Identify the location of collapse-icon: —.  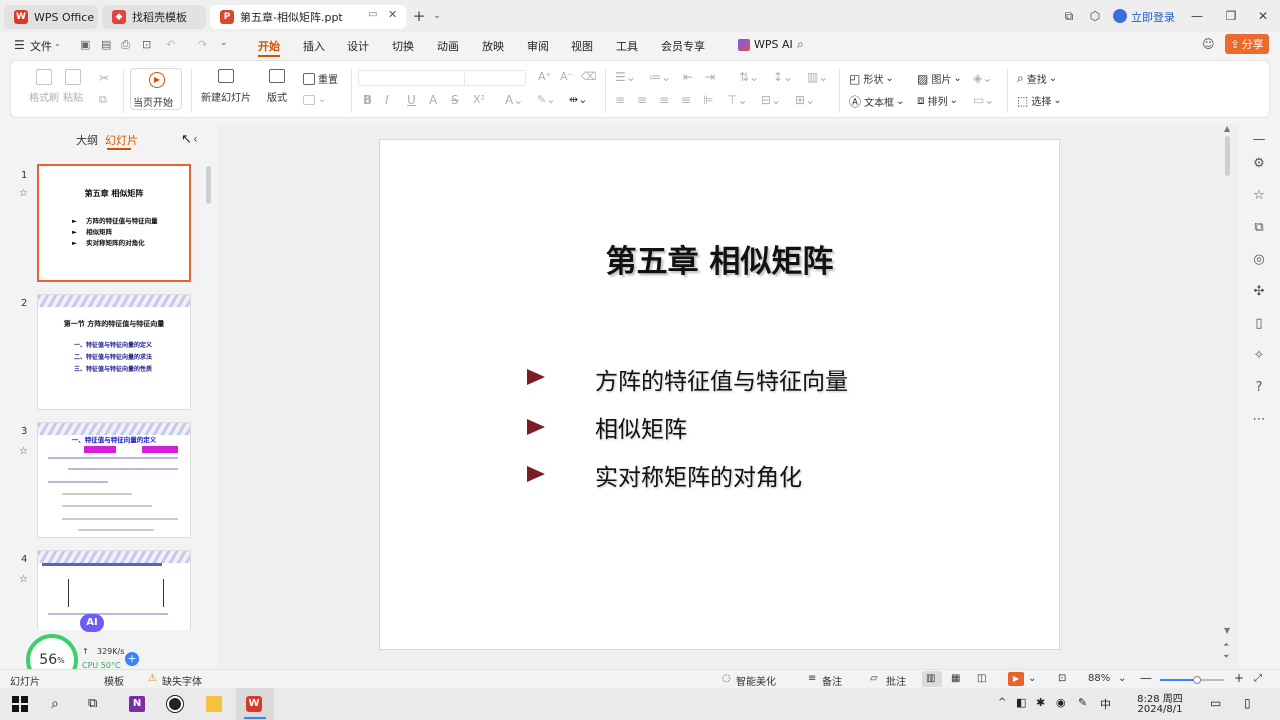
(1259, 140).